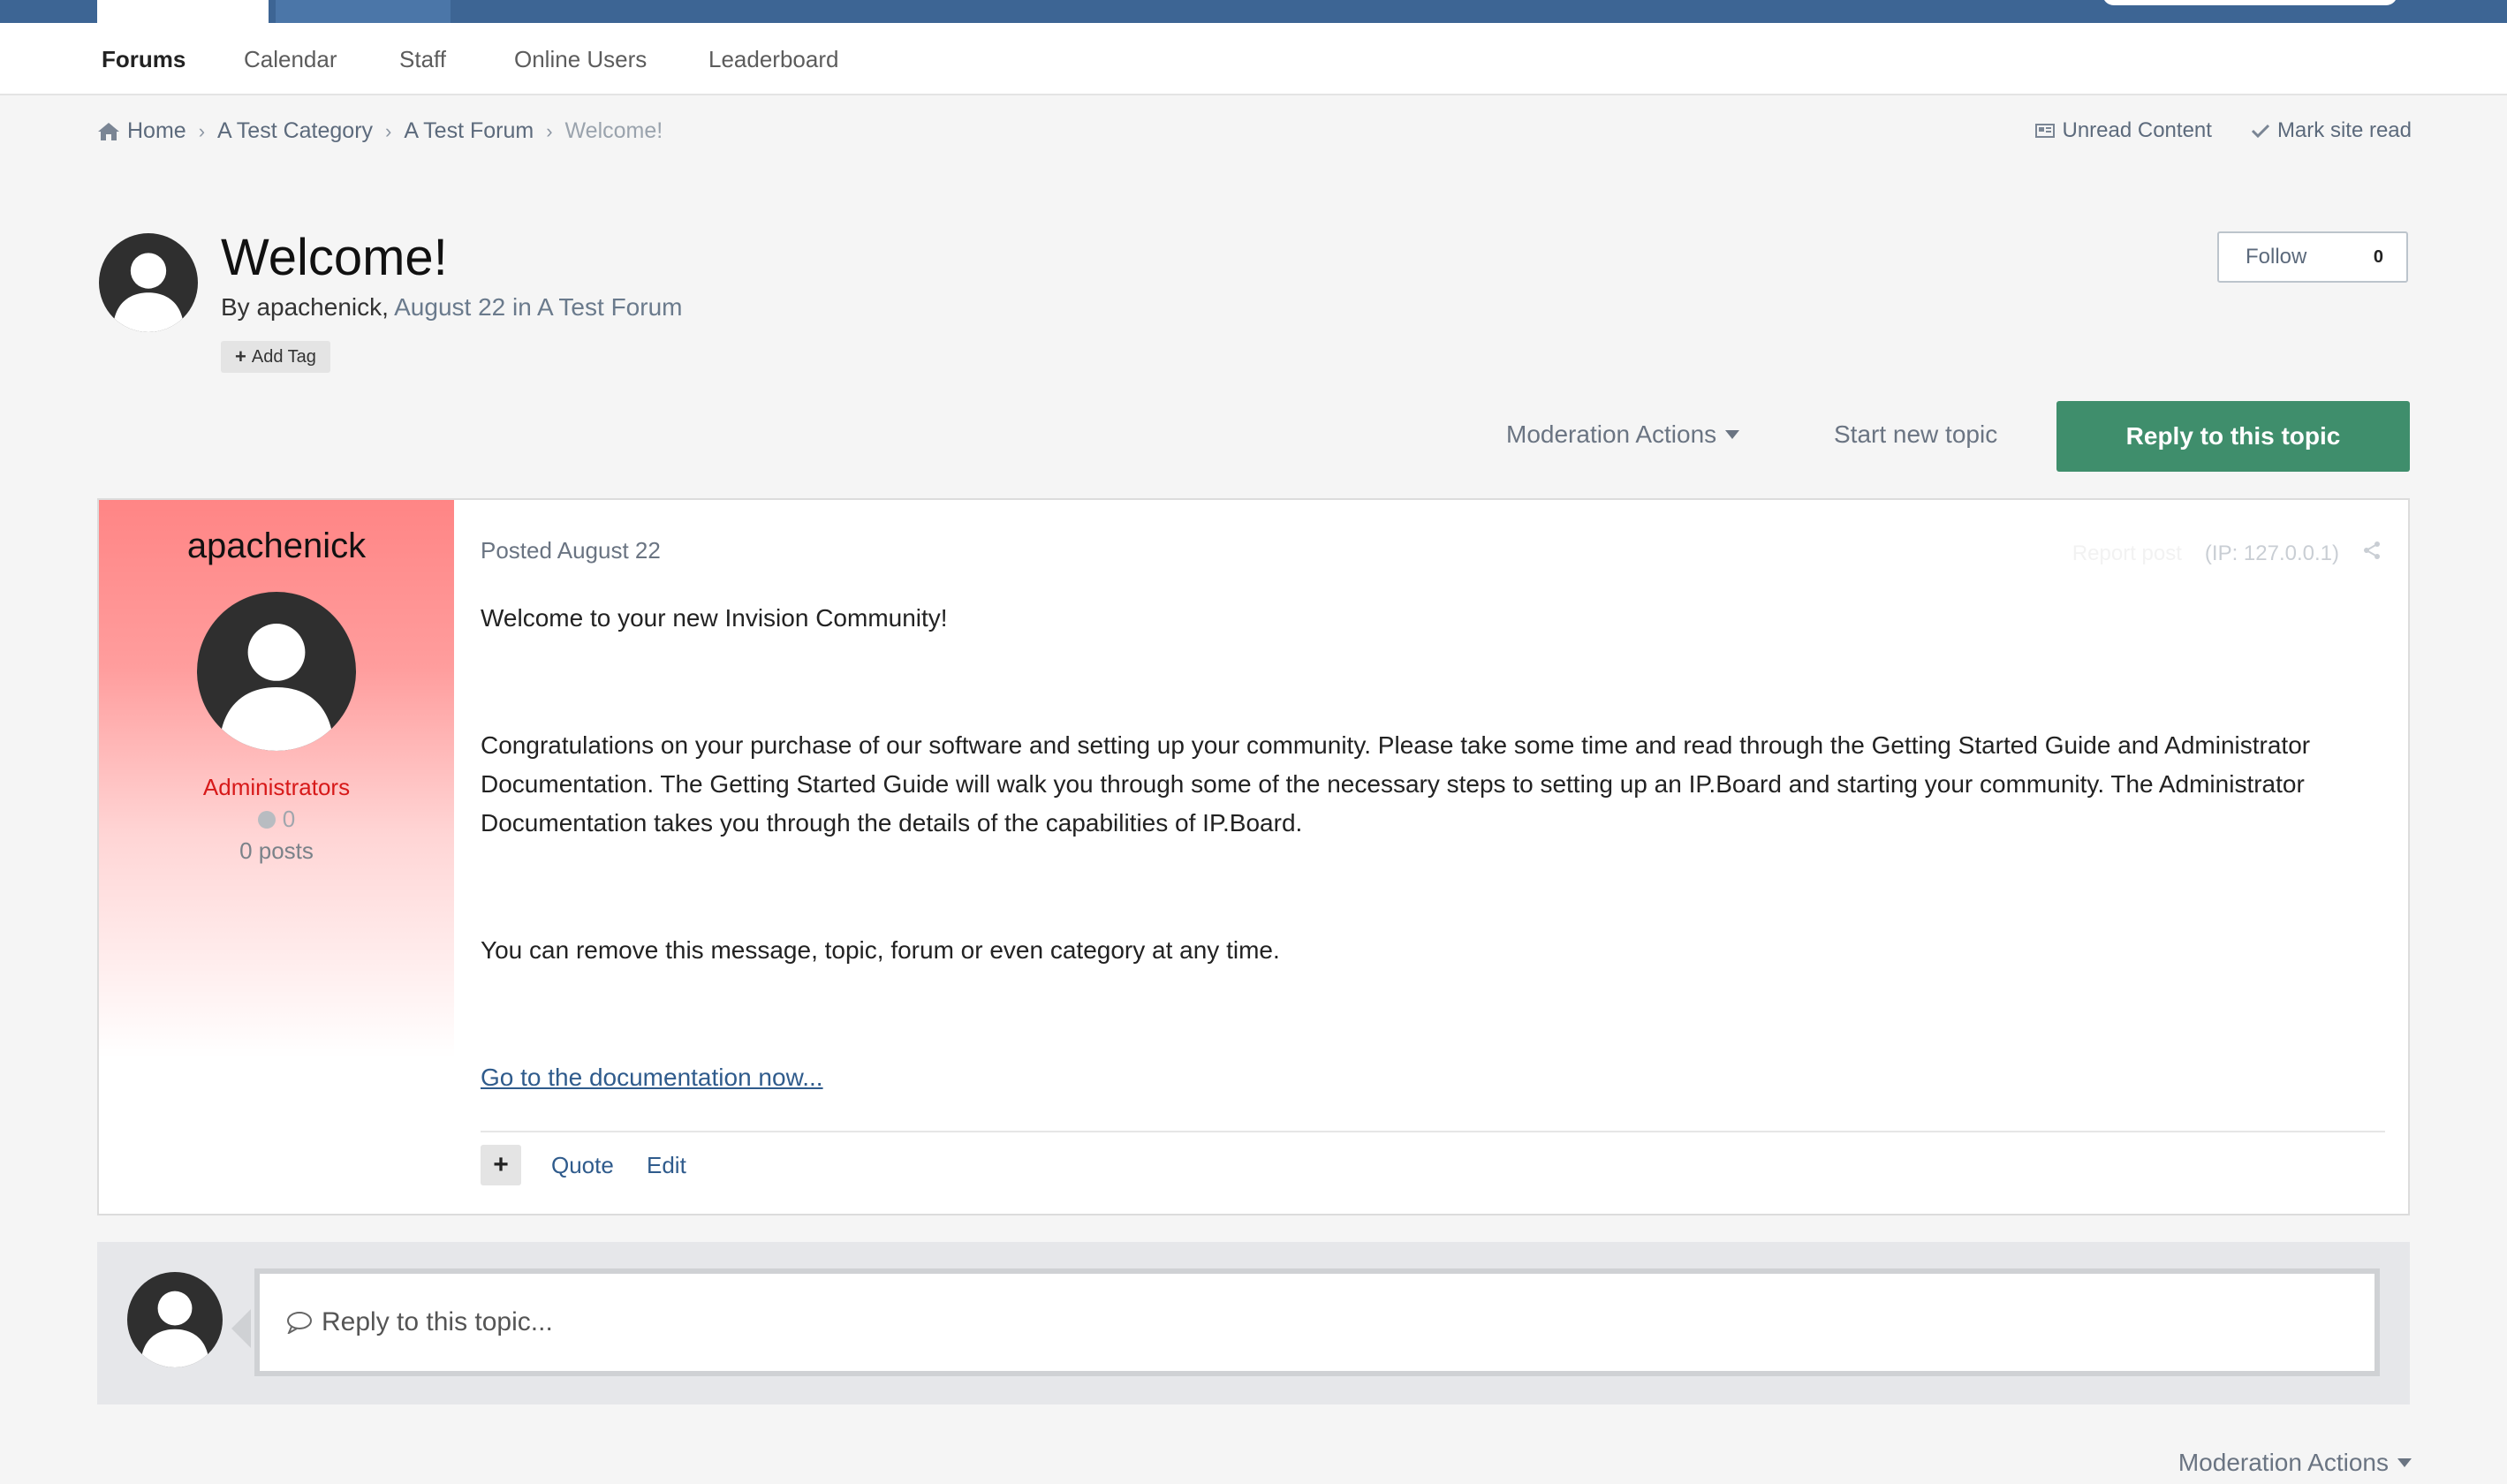 This screenshot has height=1484, width=2507. Describe the element at coordinates (2344, 130) in the screenshot. I see `mark-site-read-label: Mark site read` at that location.